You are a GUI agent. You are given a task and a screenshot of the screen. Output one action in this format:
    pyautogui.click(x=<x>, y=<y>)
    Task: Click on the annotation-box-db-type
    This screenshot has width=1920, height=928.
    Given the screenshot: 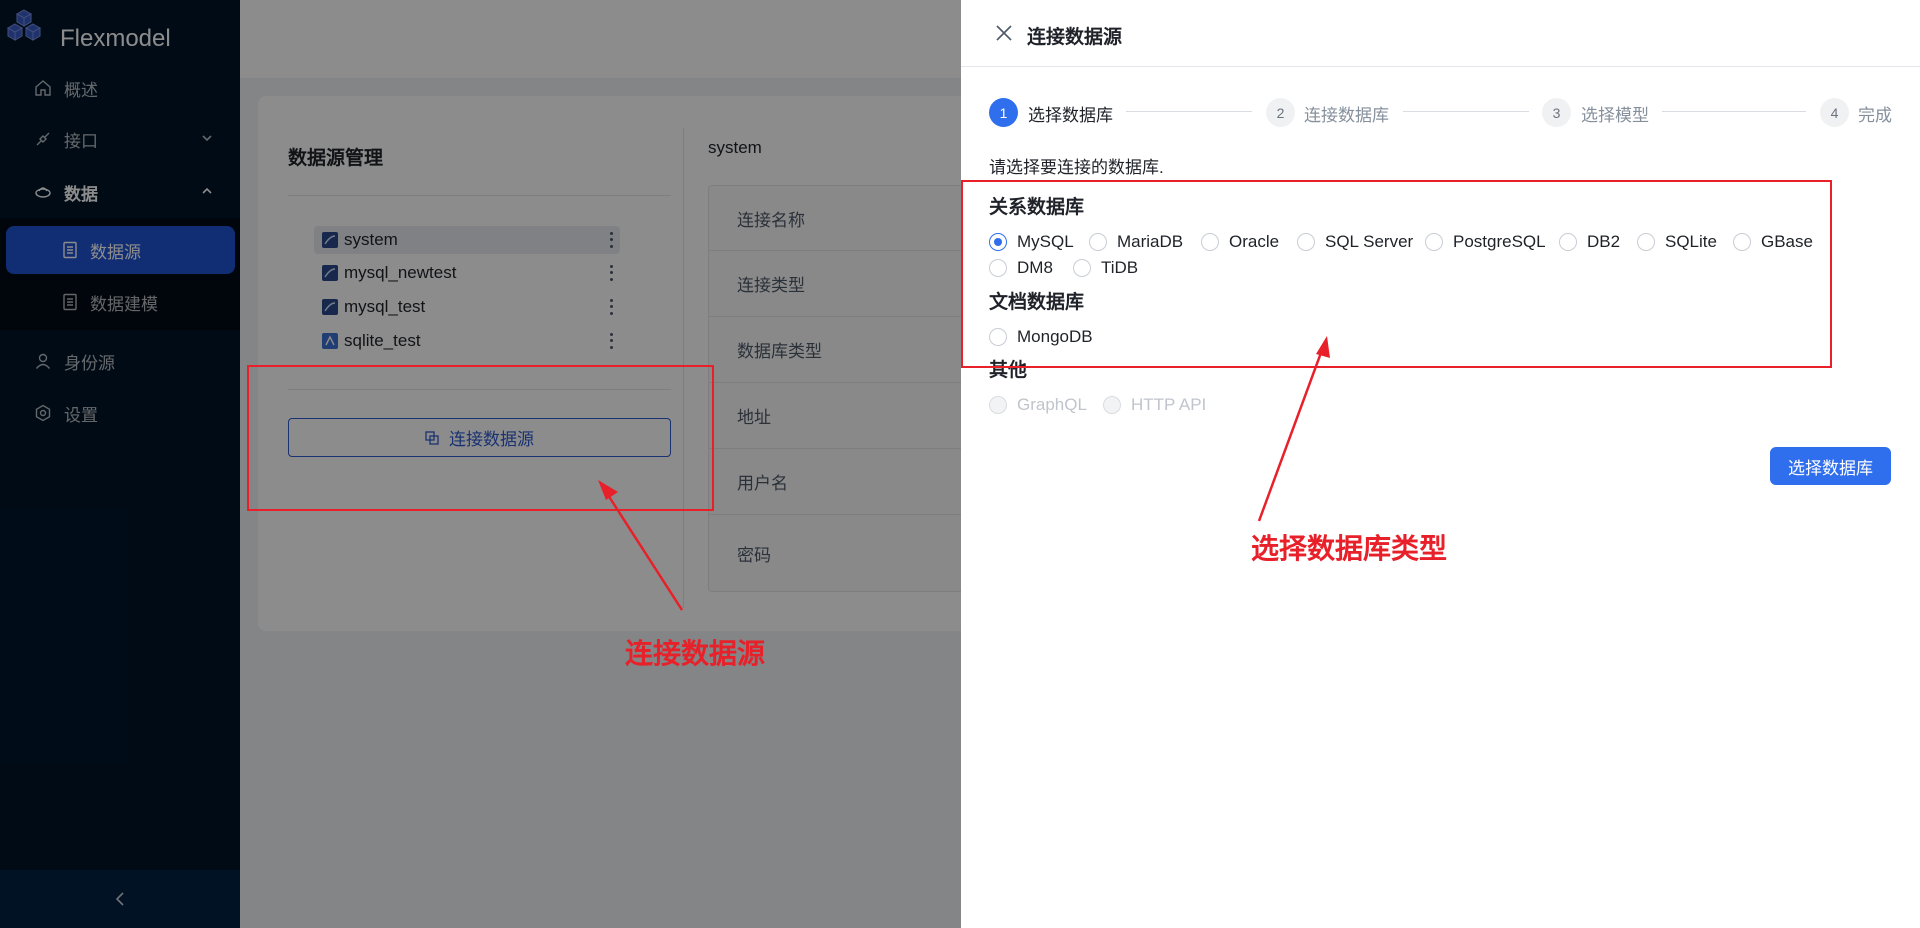 What is the action you would take?
    pyautogui.click(x=1396, y=274)
    